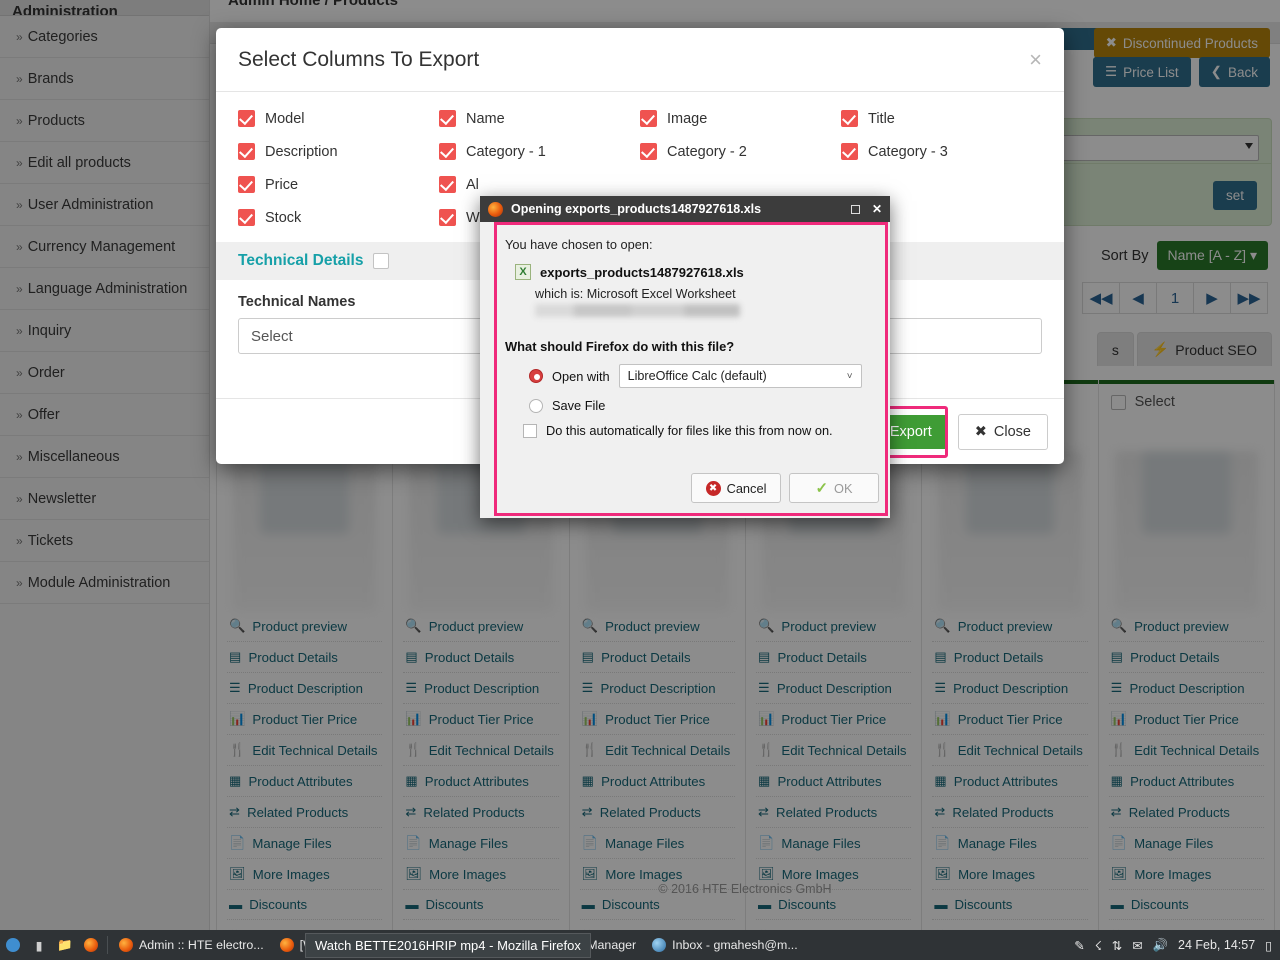 This screenshot has width=1280, height=960. I want to click on checkbox-label: Model, so click(285, 118).